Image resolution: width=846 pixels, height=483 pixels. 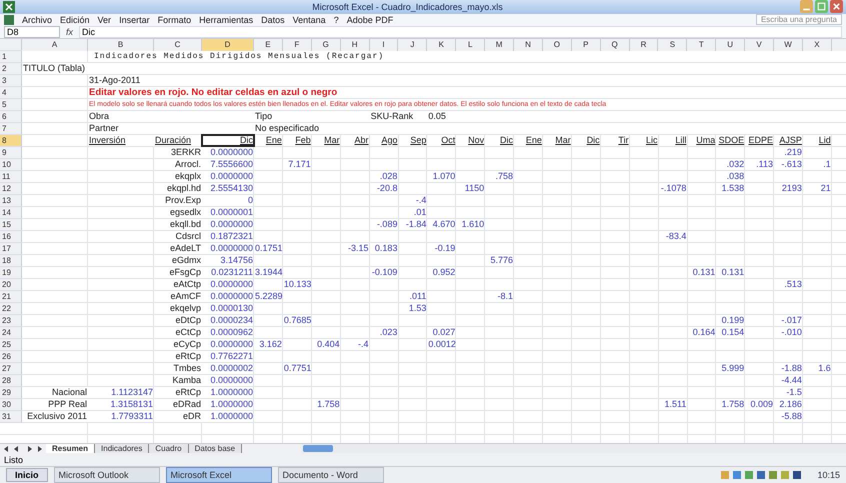 What do you see at coordinates (231, 416) in the screenshot?
I see `table-cell-text: 1.0000000` at bounding box center [231, 416].